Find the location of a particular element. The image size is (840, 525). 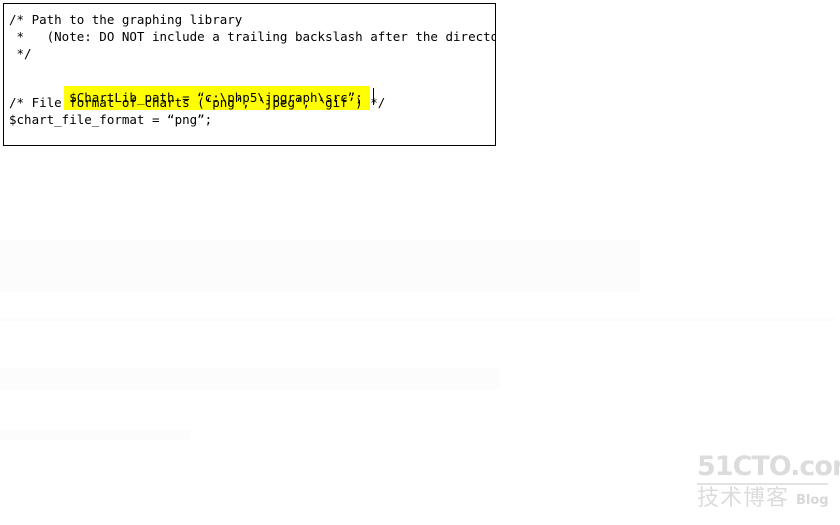

code-line-chartlib-path: $ChartLib_path = “c:\php5\jpgraph\src”; is located at coordinates (249, 86).